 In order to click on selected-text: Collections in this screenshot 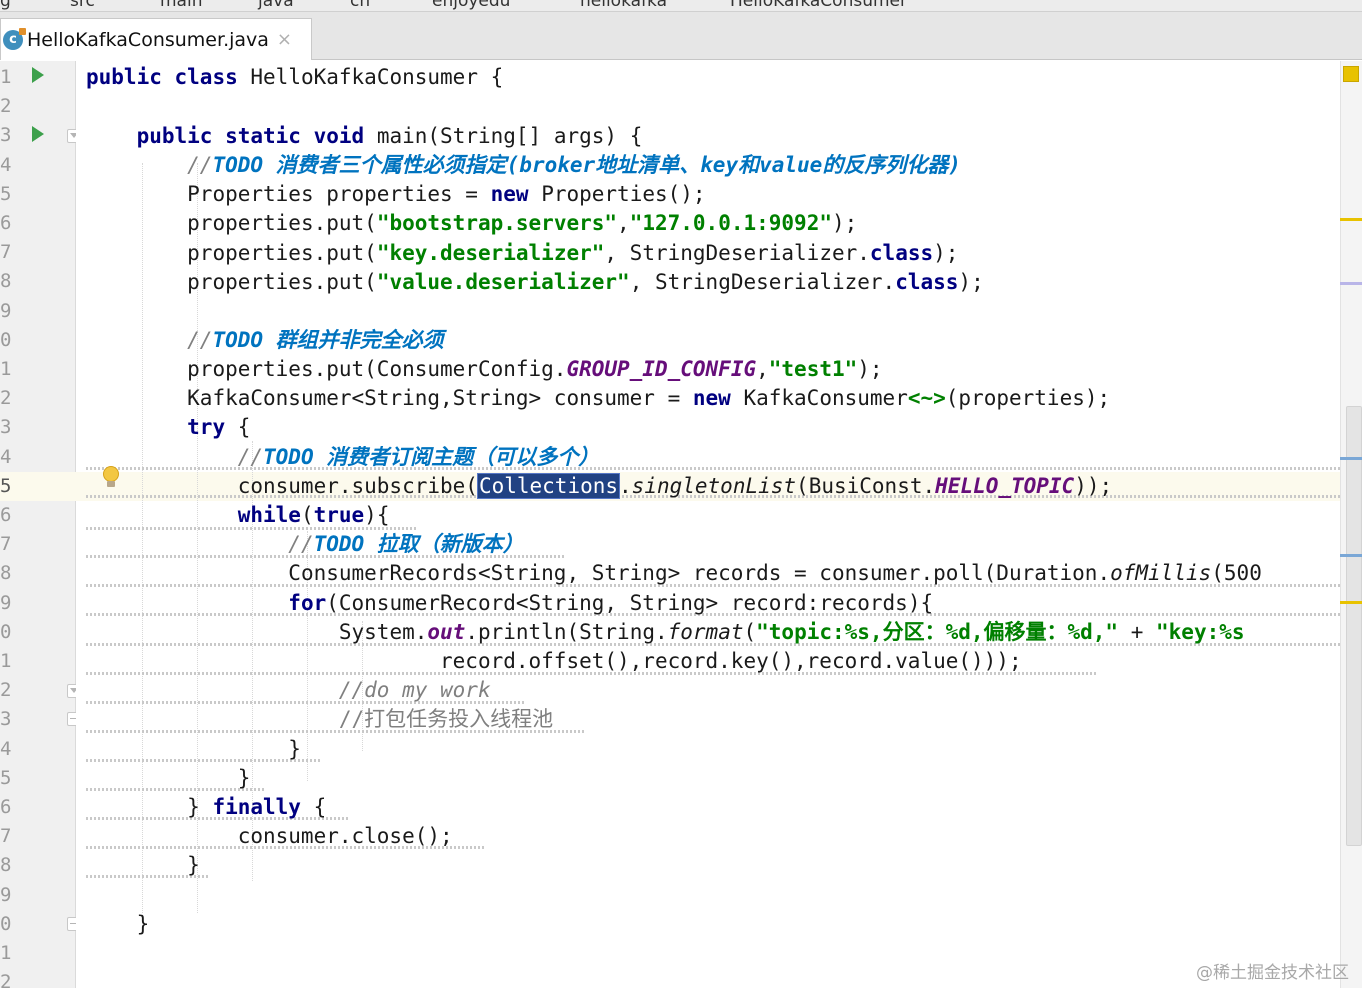, I will do `click(548, 486)`.